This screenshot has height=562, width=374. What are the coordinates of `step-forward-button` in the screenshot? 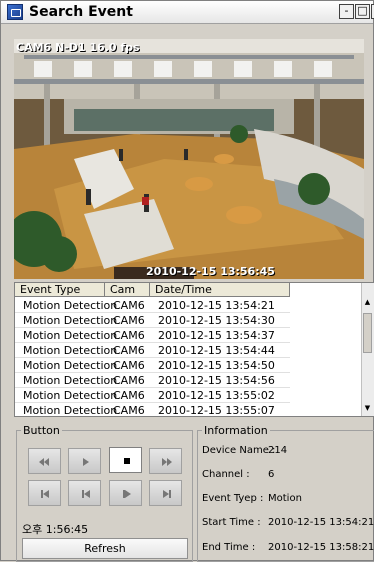 It's located at (125, 493).